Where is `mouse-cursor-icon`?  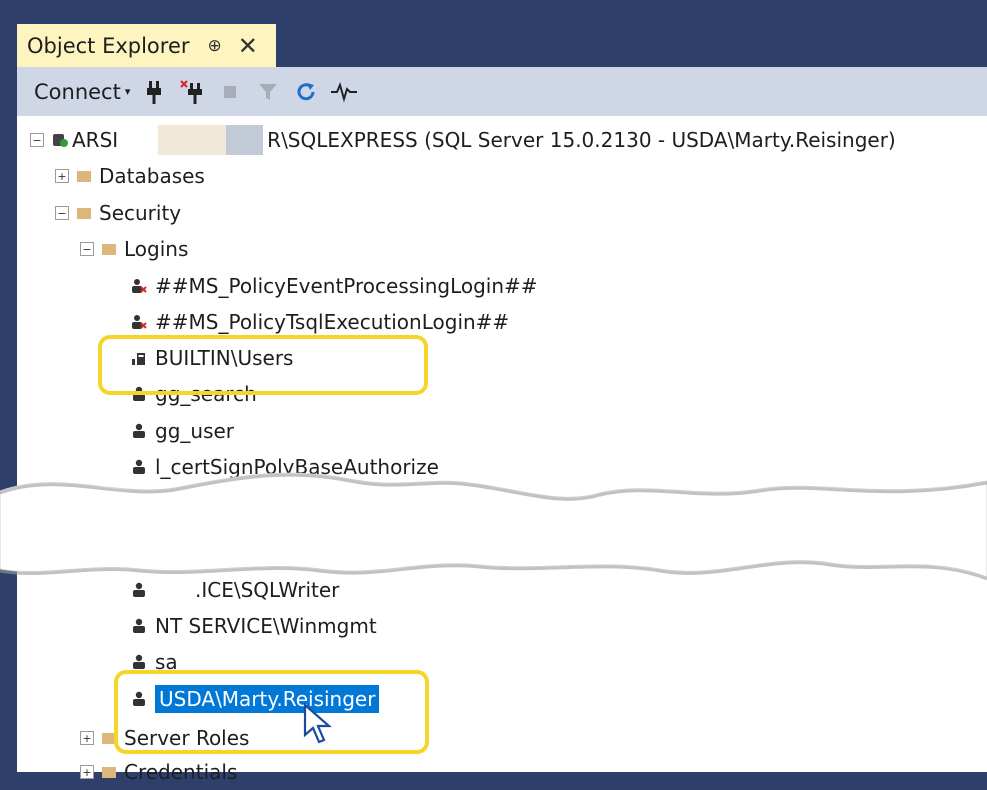
mouse-cursor-icon is located at coordinates (317, 723).